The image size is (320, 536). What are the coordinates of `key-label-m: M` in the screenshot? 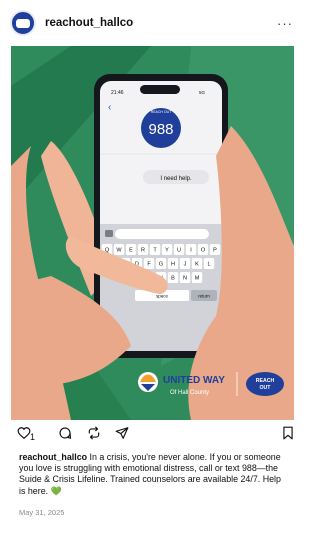 It's located at (197, 279).